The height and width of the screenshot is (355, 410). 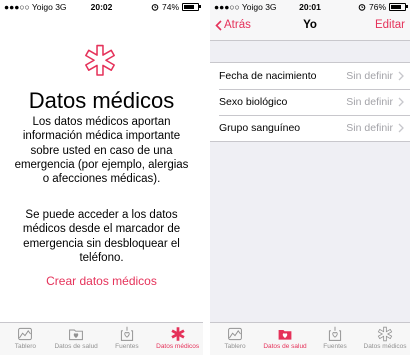 I want to click on battery-percent: 74%, so click(x=170, y=7).